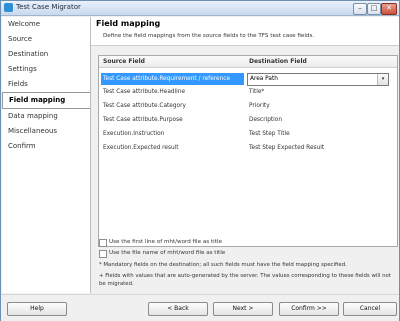 Image resolution: width=400 pixels, height=321 pixels. What do you see at coordinates (46, 116) in the screenshot?
I see `sidebar-item-data-mapping: Data mapping` at bounding box center [46, 116].